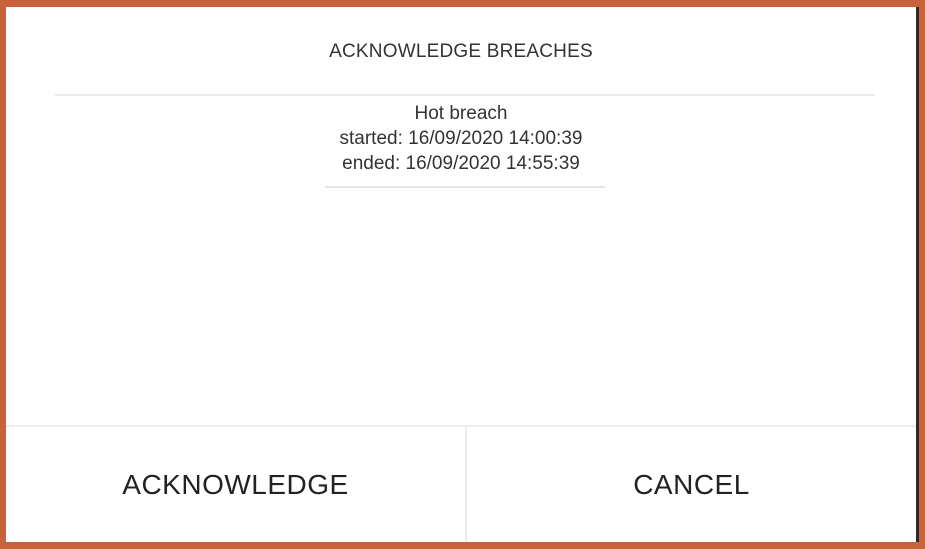 Image resolution: width=925 pixels, height=549 pixels. What do you see at coordinates (465, 95) in the screenshot?
I see `title-divider` at bounding box center [465, 95].